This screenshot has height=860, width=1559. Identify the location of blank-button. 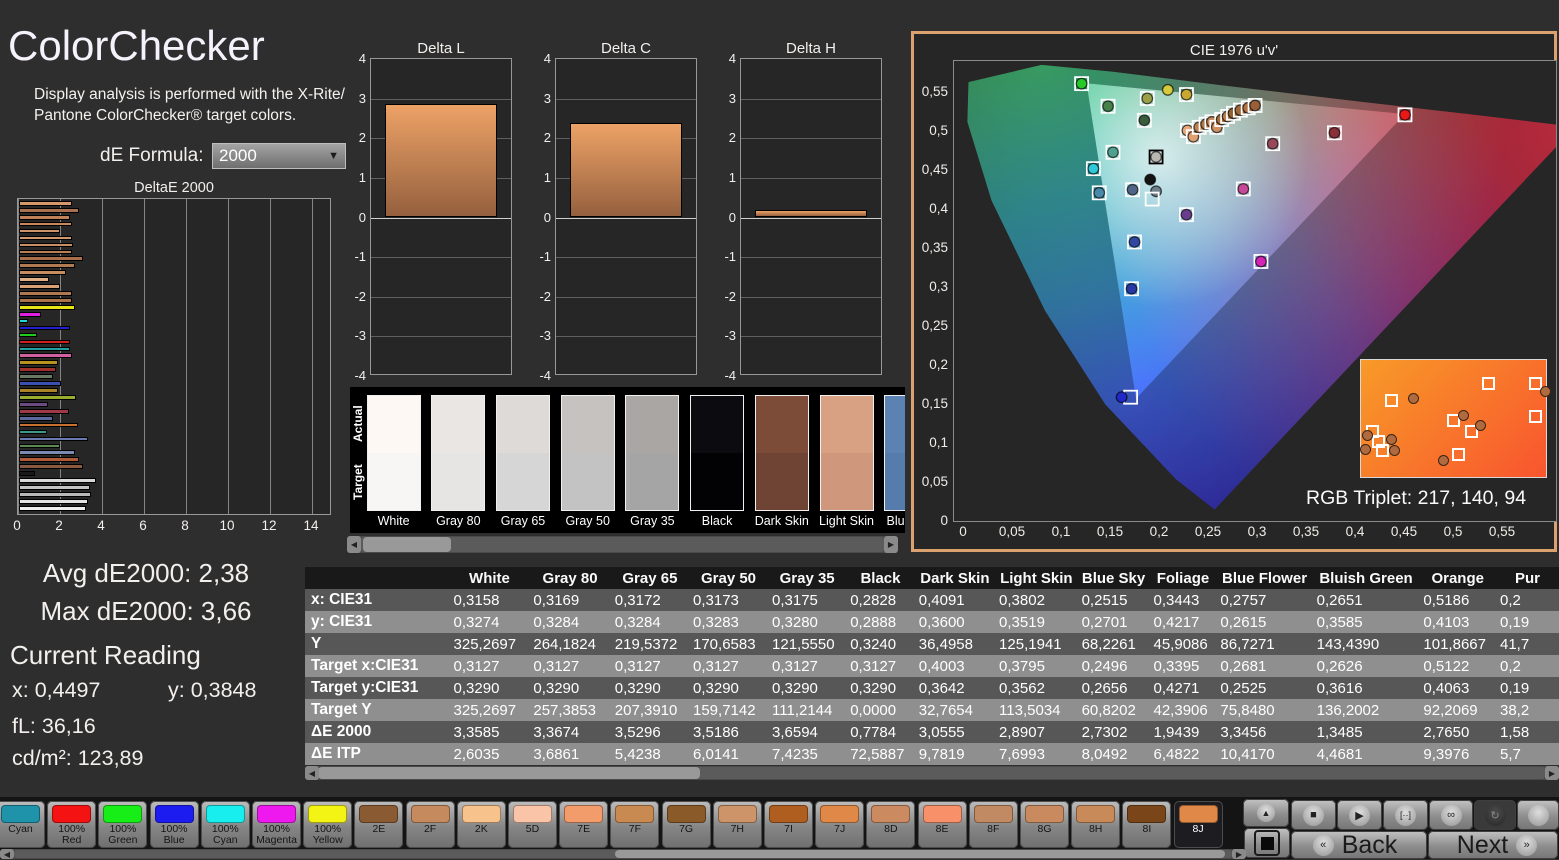
(1538, 815).